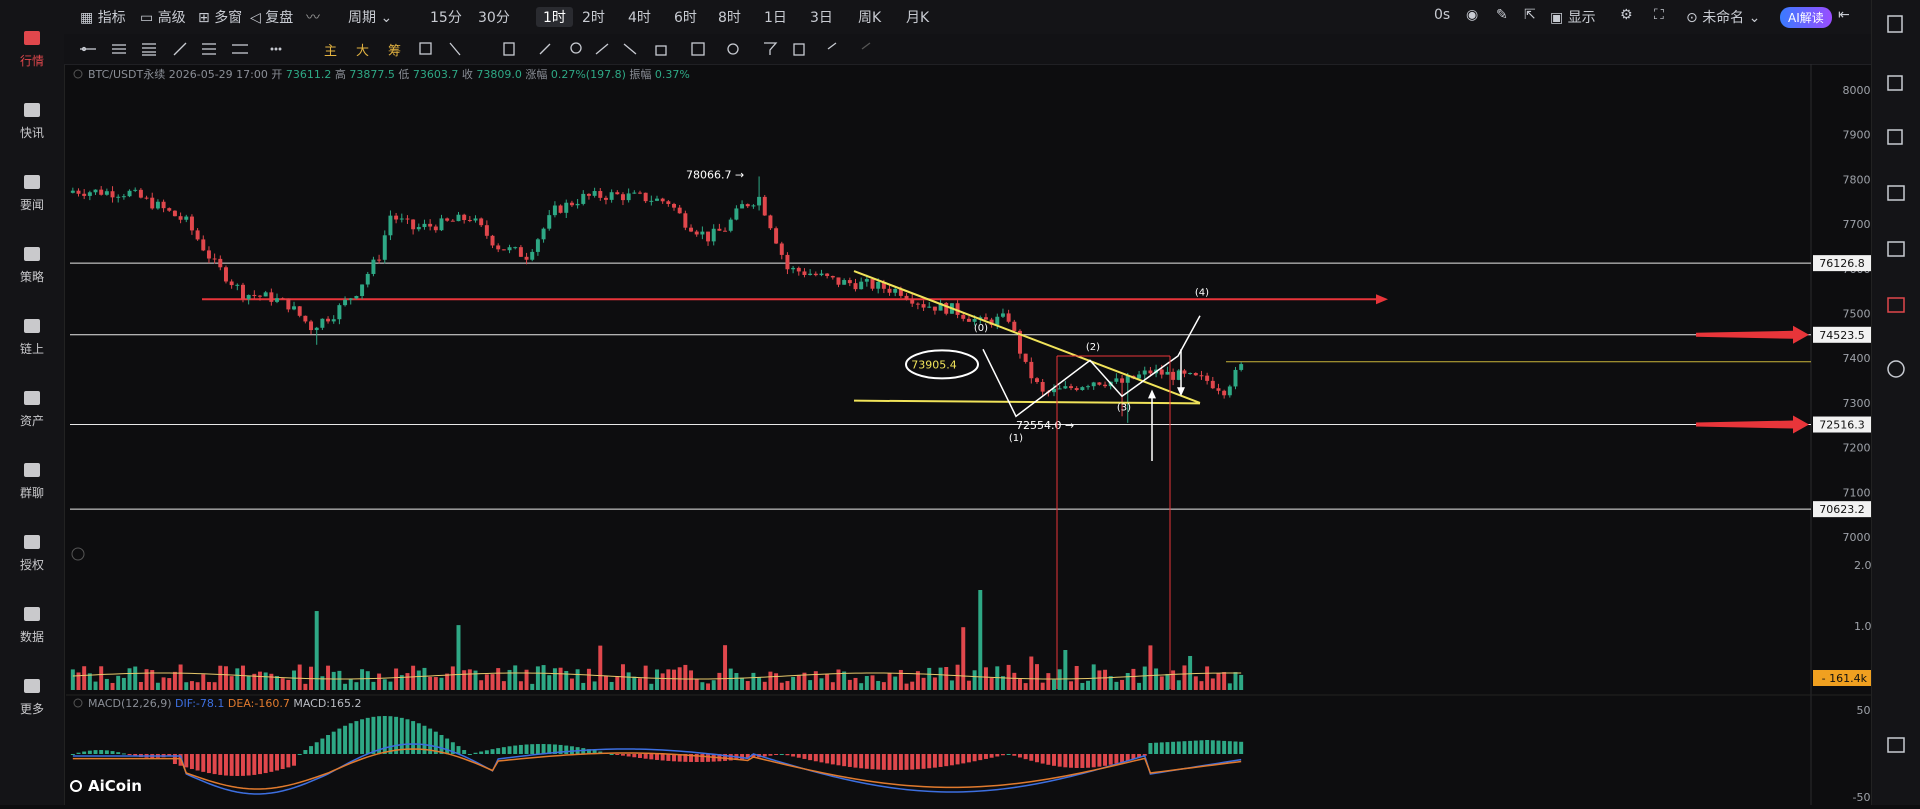 This screenshot has height=809, width=1920. I want to click on trend-line-icon, so click(180, 49).